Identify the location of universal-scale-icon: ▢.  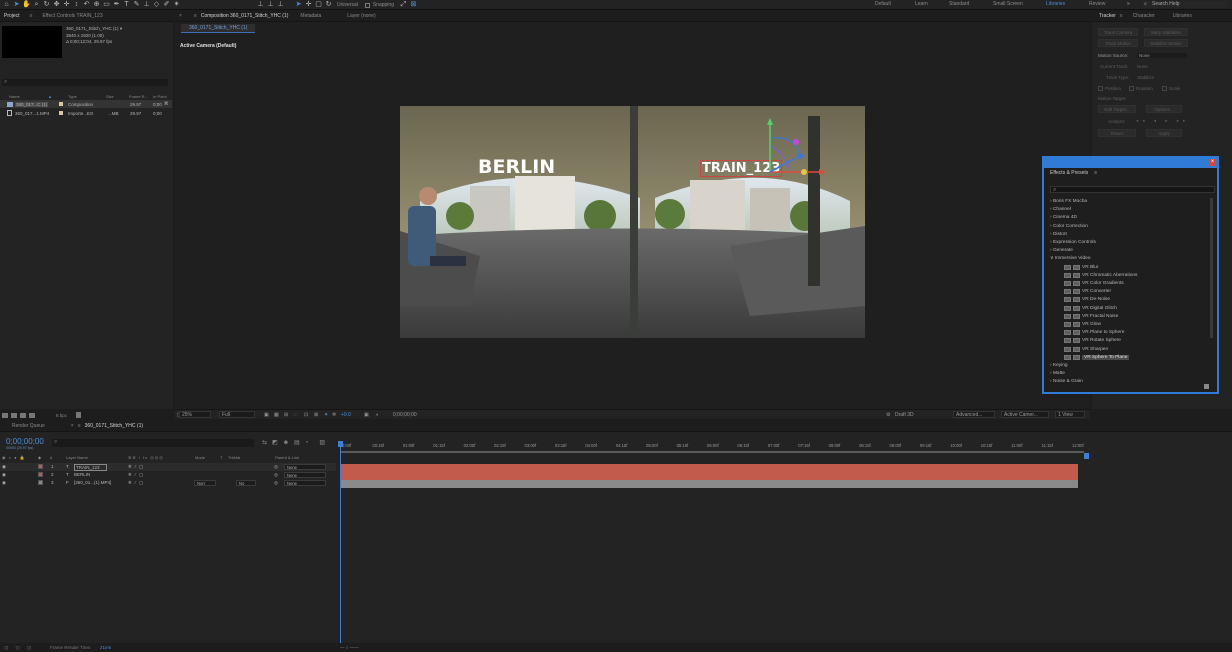
(318, 5).